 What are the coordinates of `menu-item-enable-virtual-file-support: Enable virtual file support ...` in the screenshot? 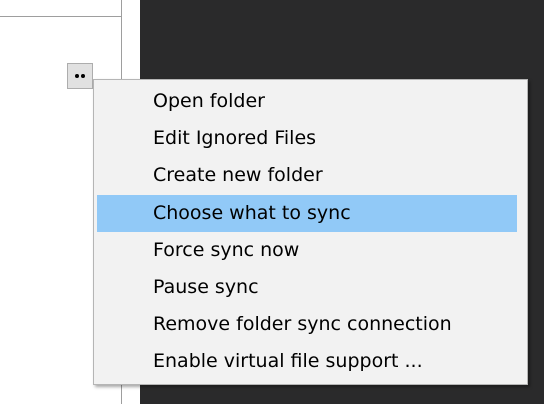 It's located at (307, 361).